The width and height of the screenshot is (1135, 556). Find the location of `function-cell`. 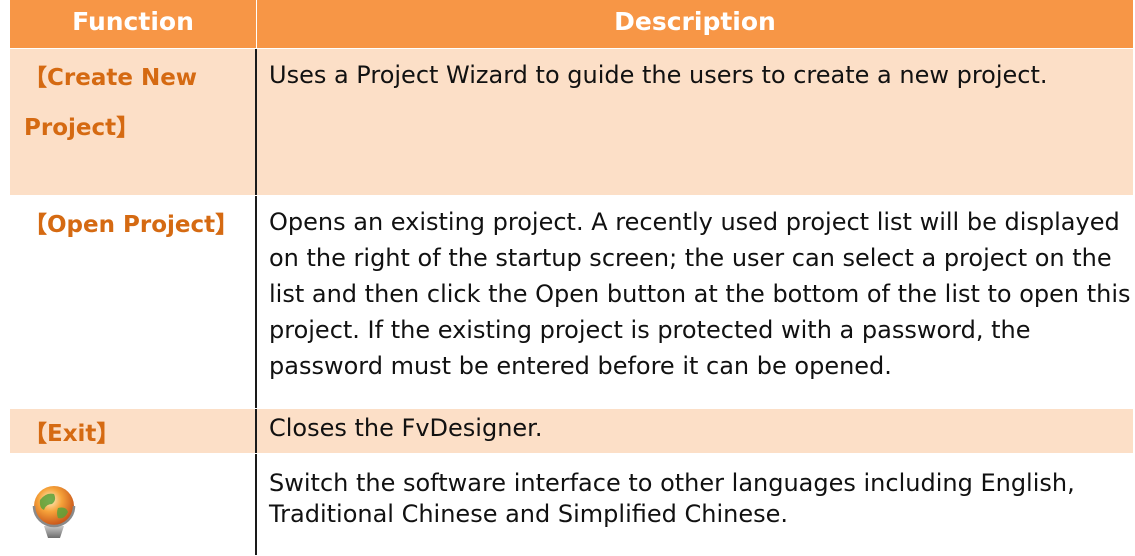

function-cell is located at coordinates (133, 504).